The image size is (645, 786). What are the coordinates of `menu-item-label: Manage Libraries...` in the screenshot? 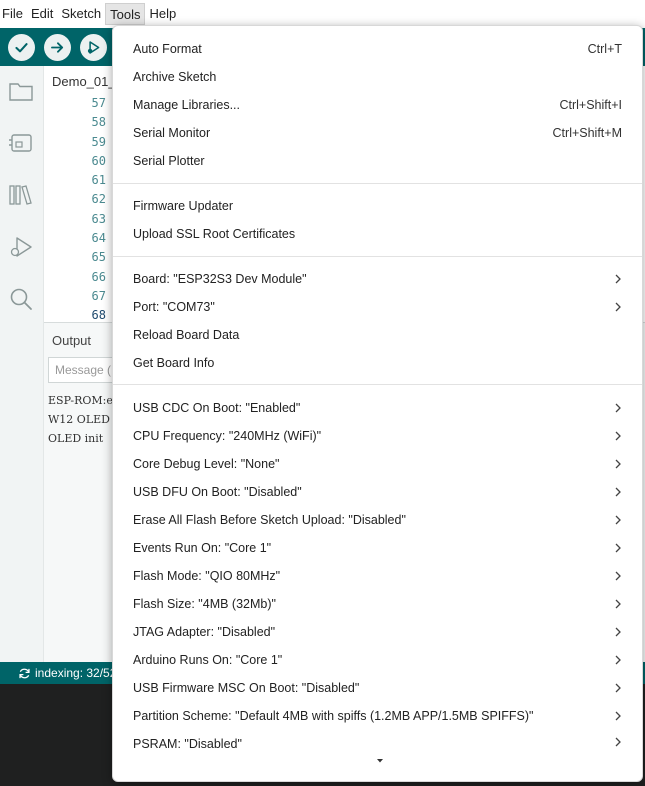 It's located at (187, 105).